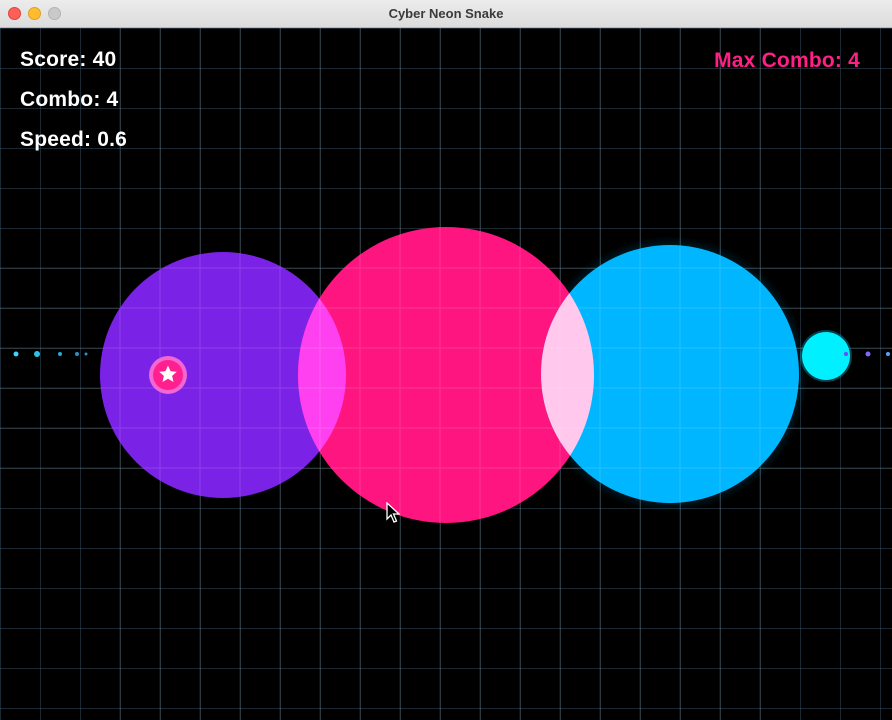 This screenshot has width=892, height=720. Describe the element at coordinates (826, 356) in the screenshot. I see `cyan-orb` at that location.